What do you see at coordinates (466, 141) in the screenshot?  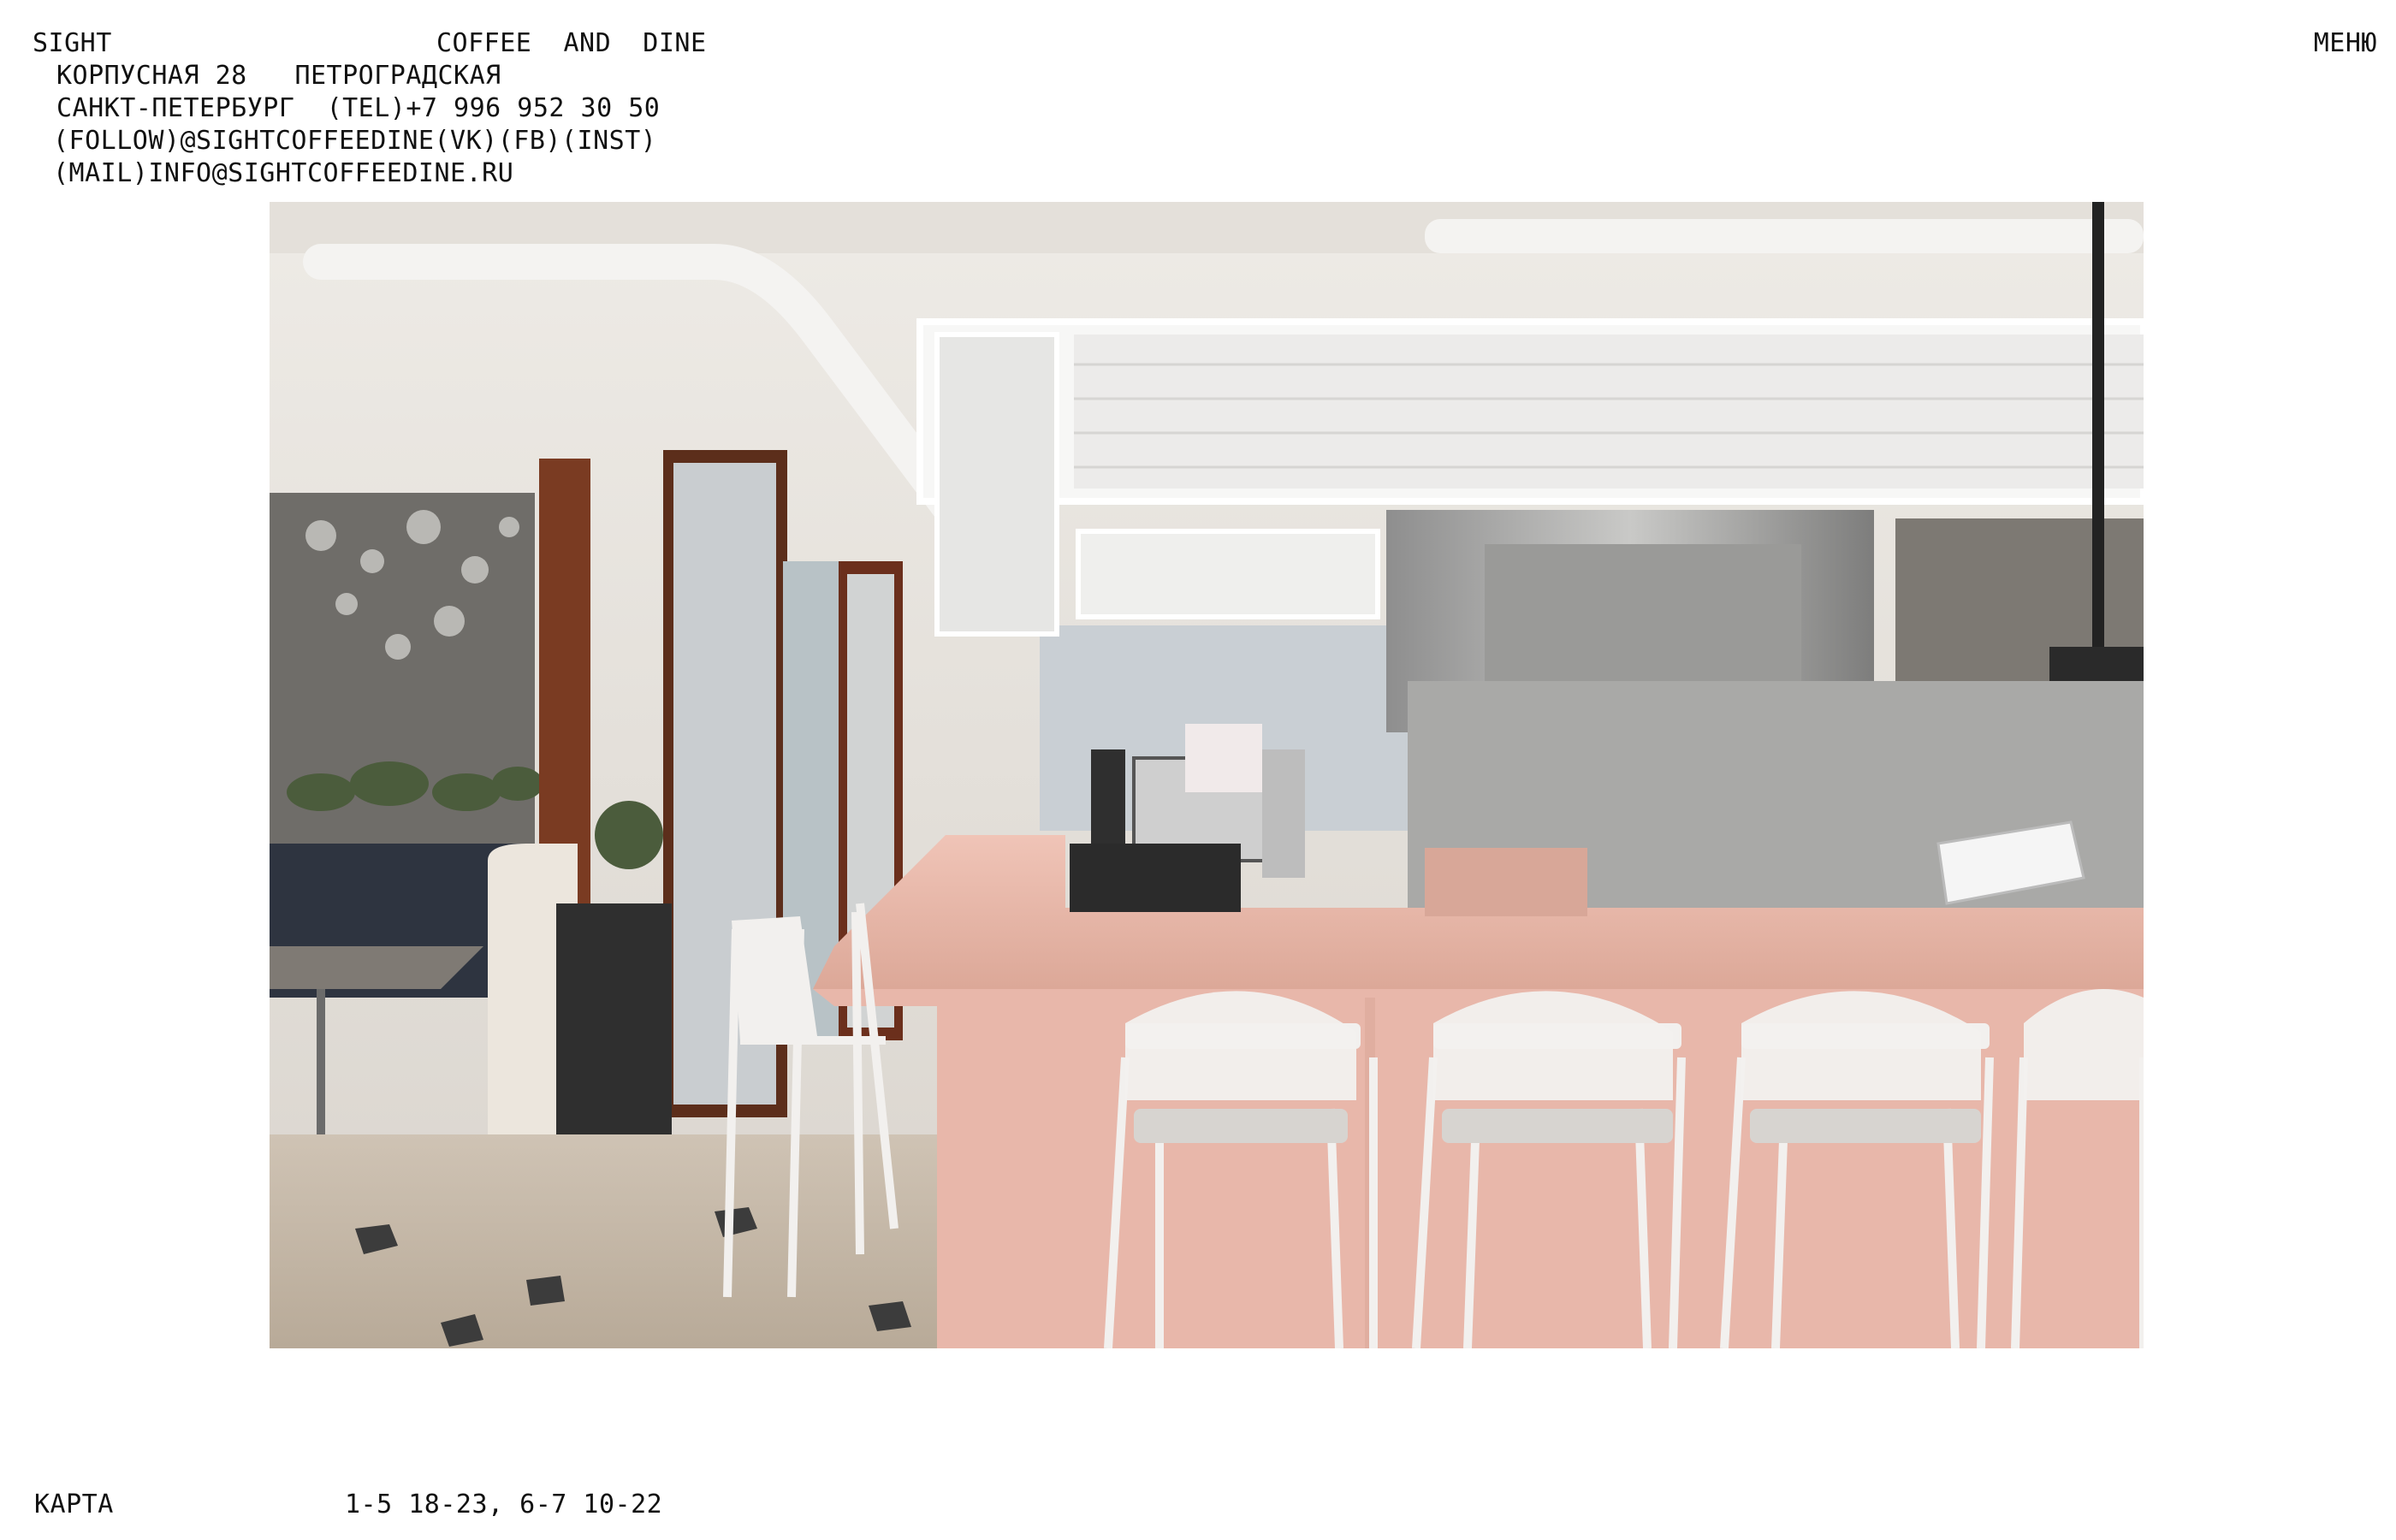 I see `vk-link: (VK)` at bounding box center [466, 141].